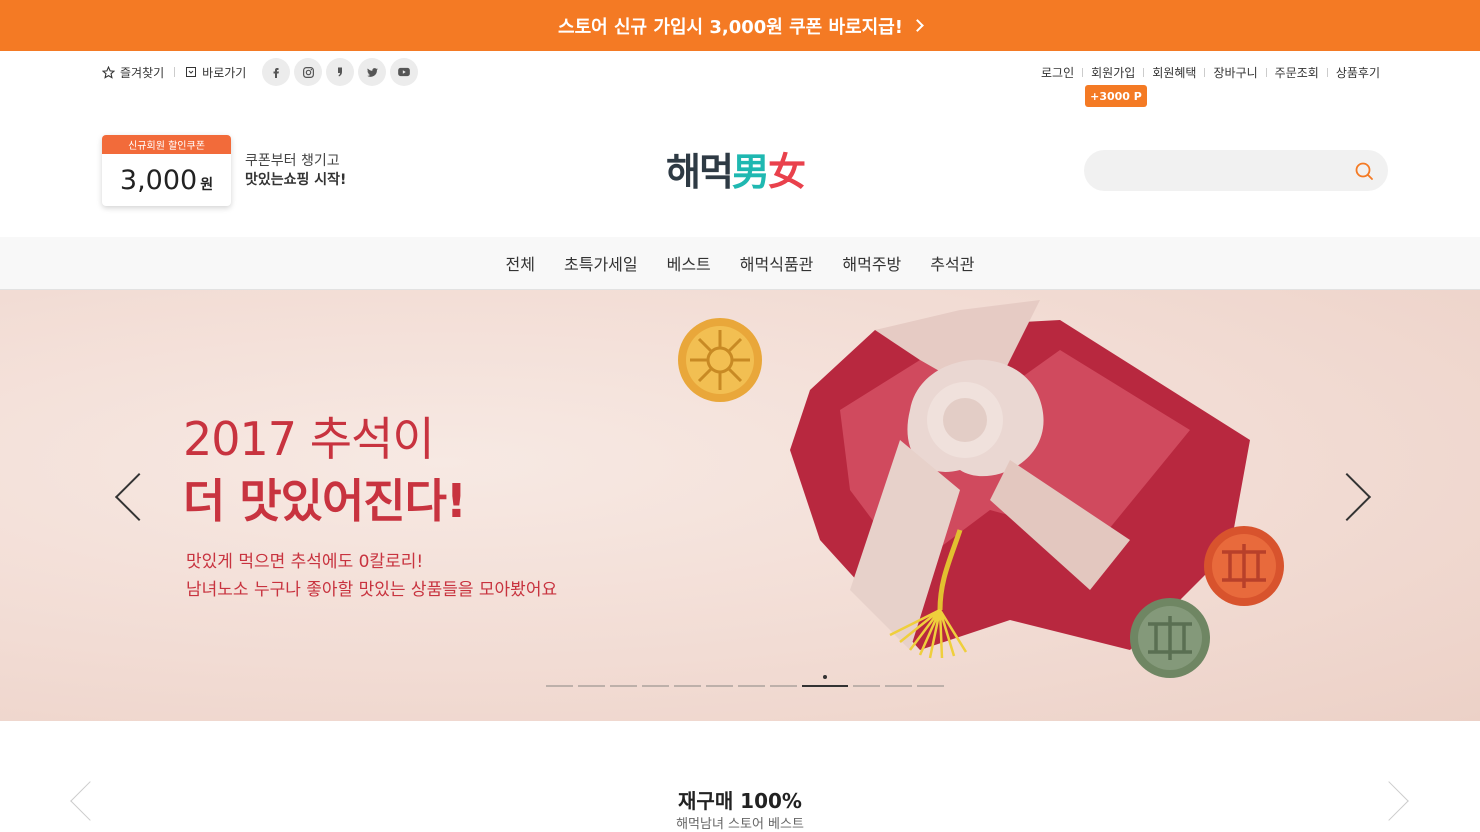 Image resolution: width=1480 pixels, height=832 pixels. What do you see at coordinates (740, 824) in the screenshot?
I see `section-subtitle: 해먹남녀 스토어 베스트` at bounding box center [740, 824].